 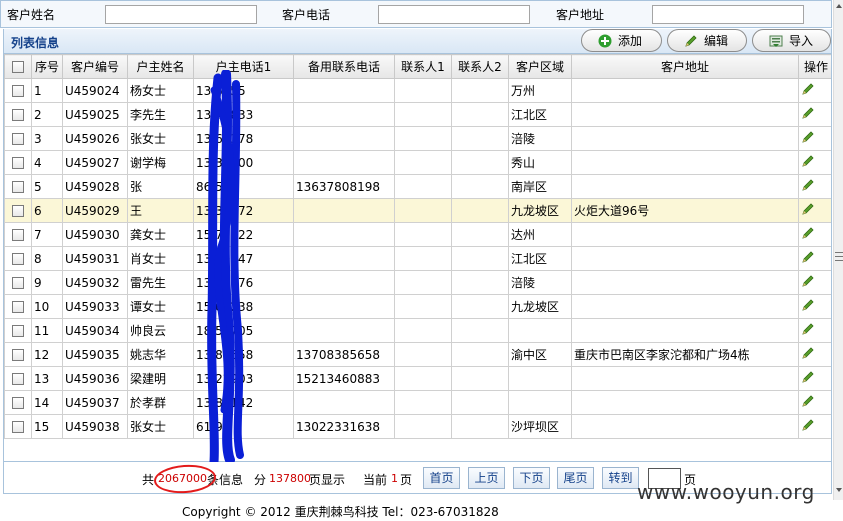 What do you see at coordinates (454, 14) in the screenshot?
I see `customer-phone-input` at bounding box center [454, 14].